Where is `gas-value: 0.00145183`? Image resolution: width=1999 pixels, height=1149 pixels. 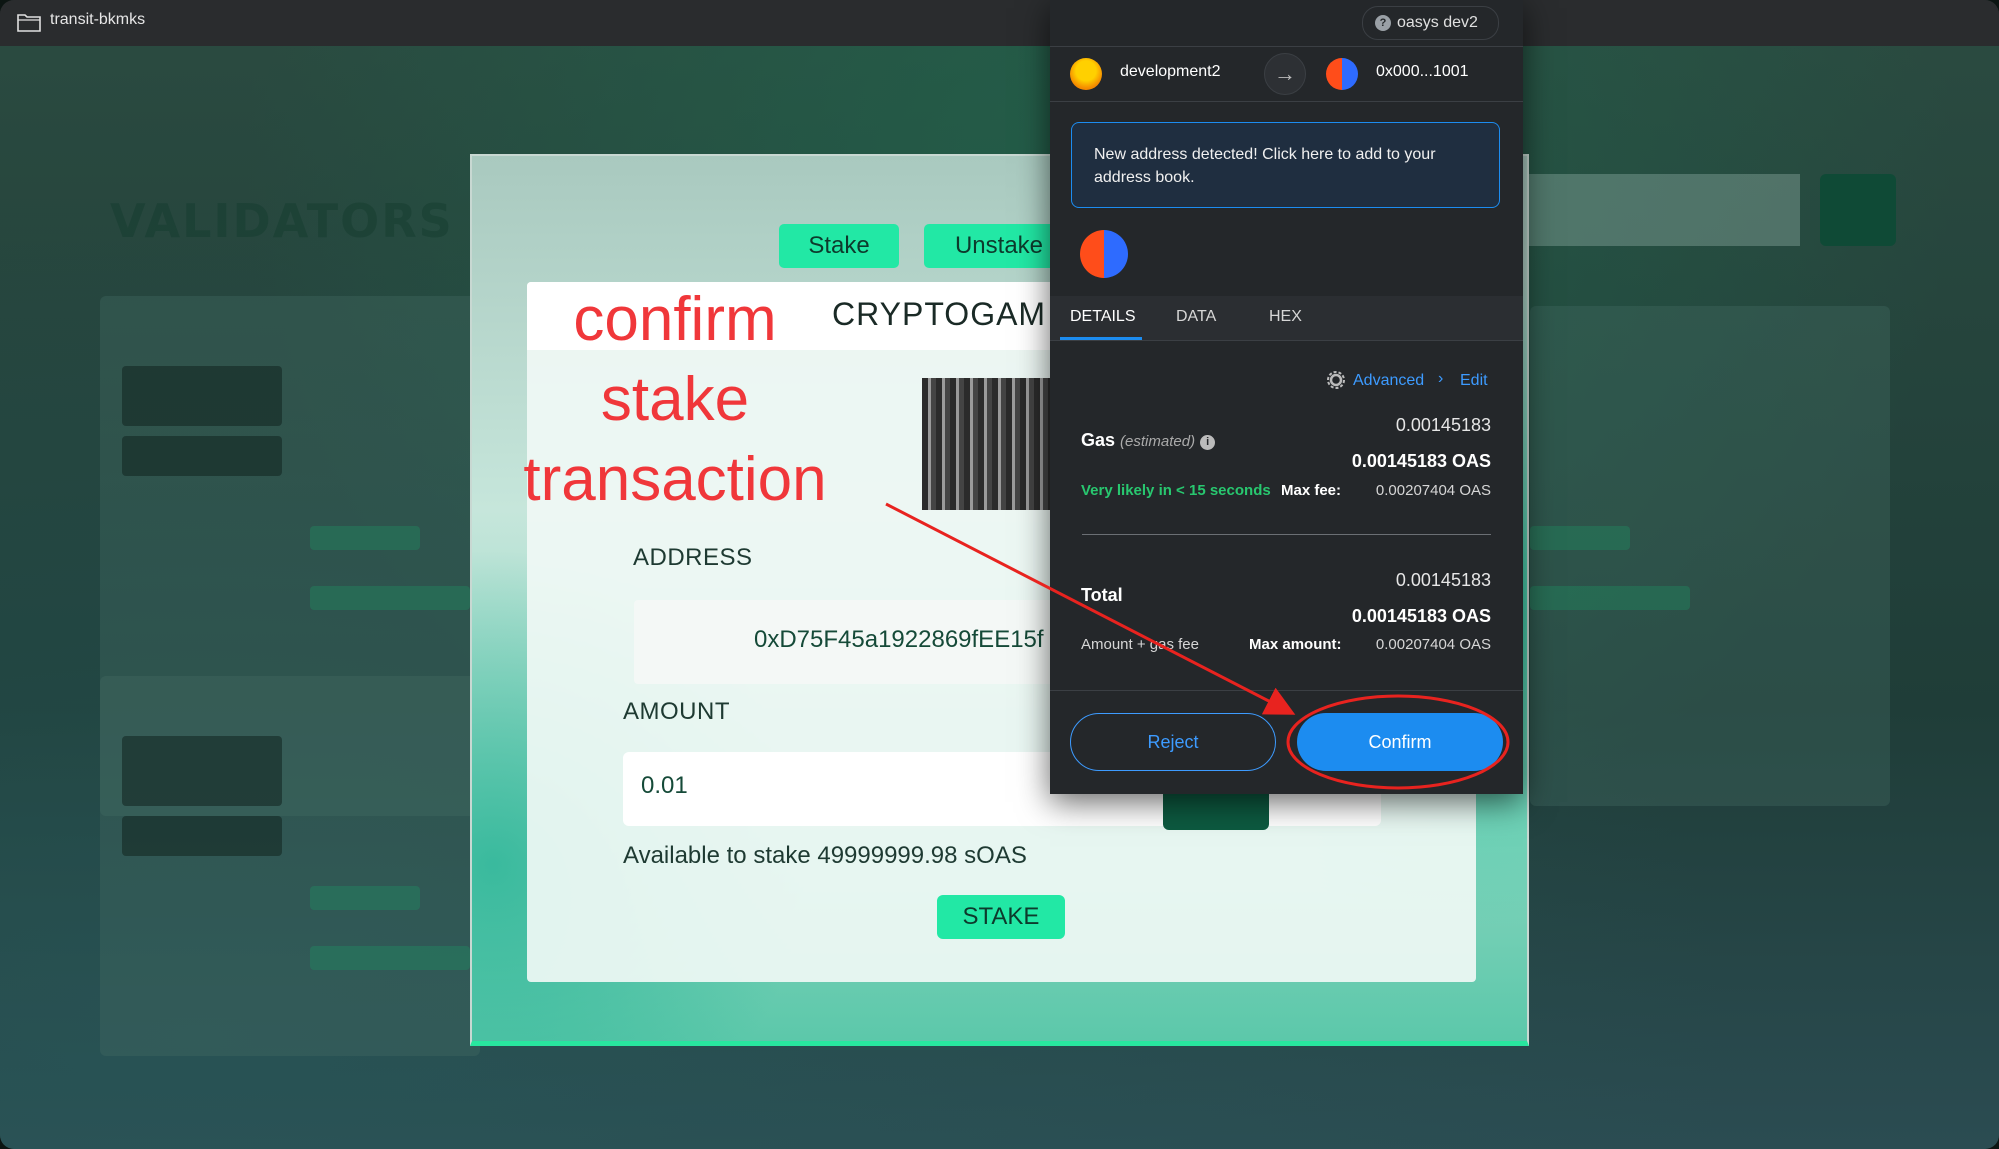 gas-value: 0.00145183 is located at coordinates (1443, 425).